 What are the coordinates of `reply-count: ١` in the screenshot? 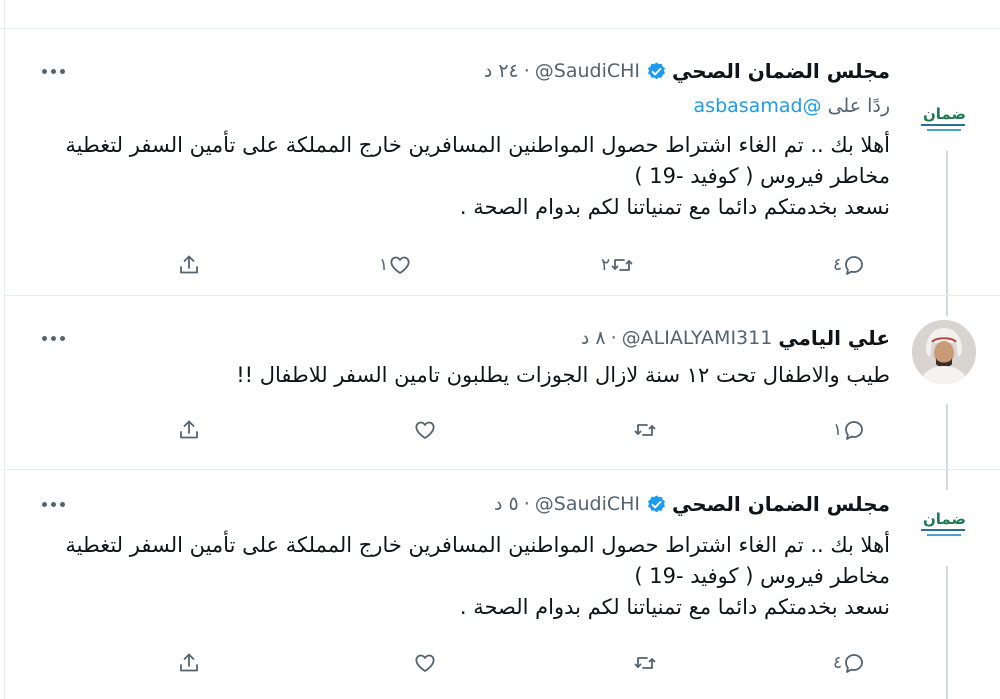 It's located at (838, 430).